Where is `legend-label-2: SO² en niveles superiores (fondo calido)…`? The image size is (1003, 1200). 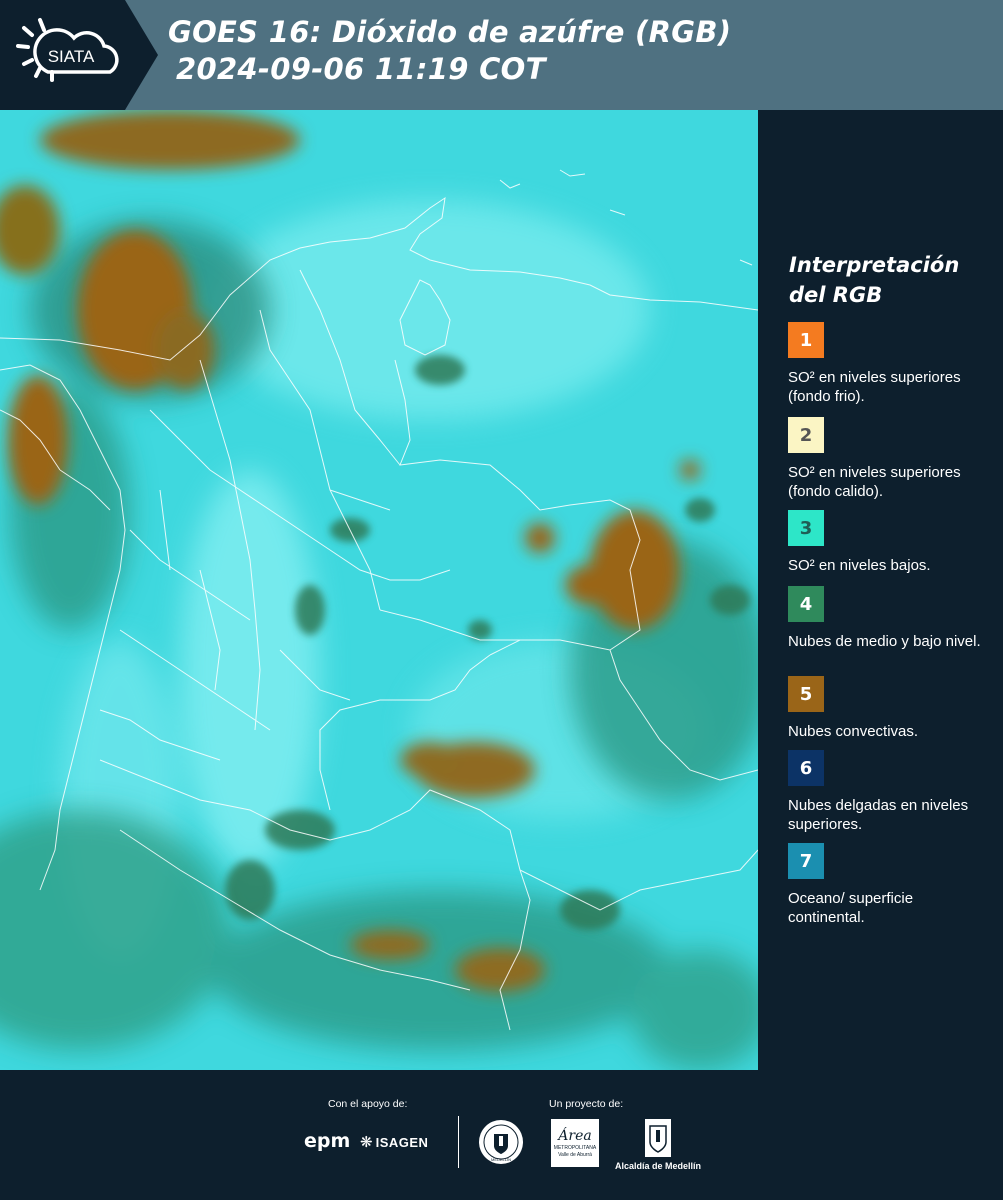 legend-label-2: SO² en niveles superiores (fondo calido)… is located at coordinates (874, 482).